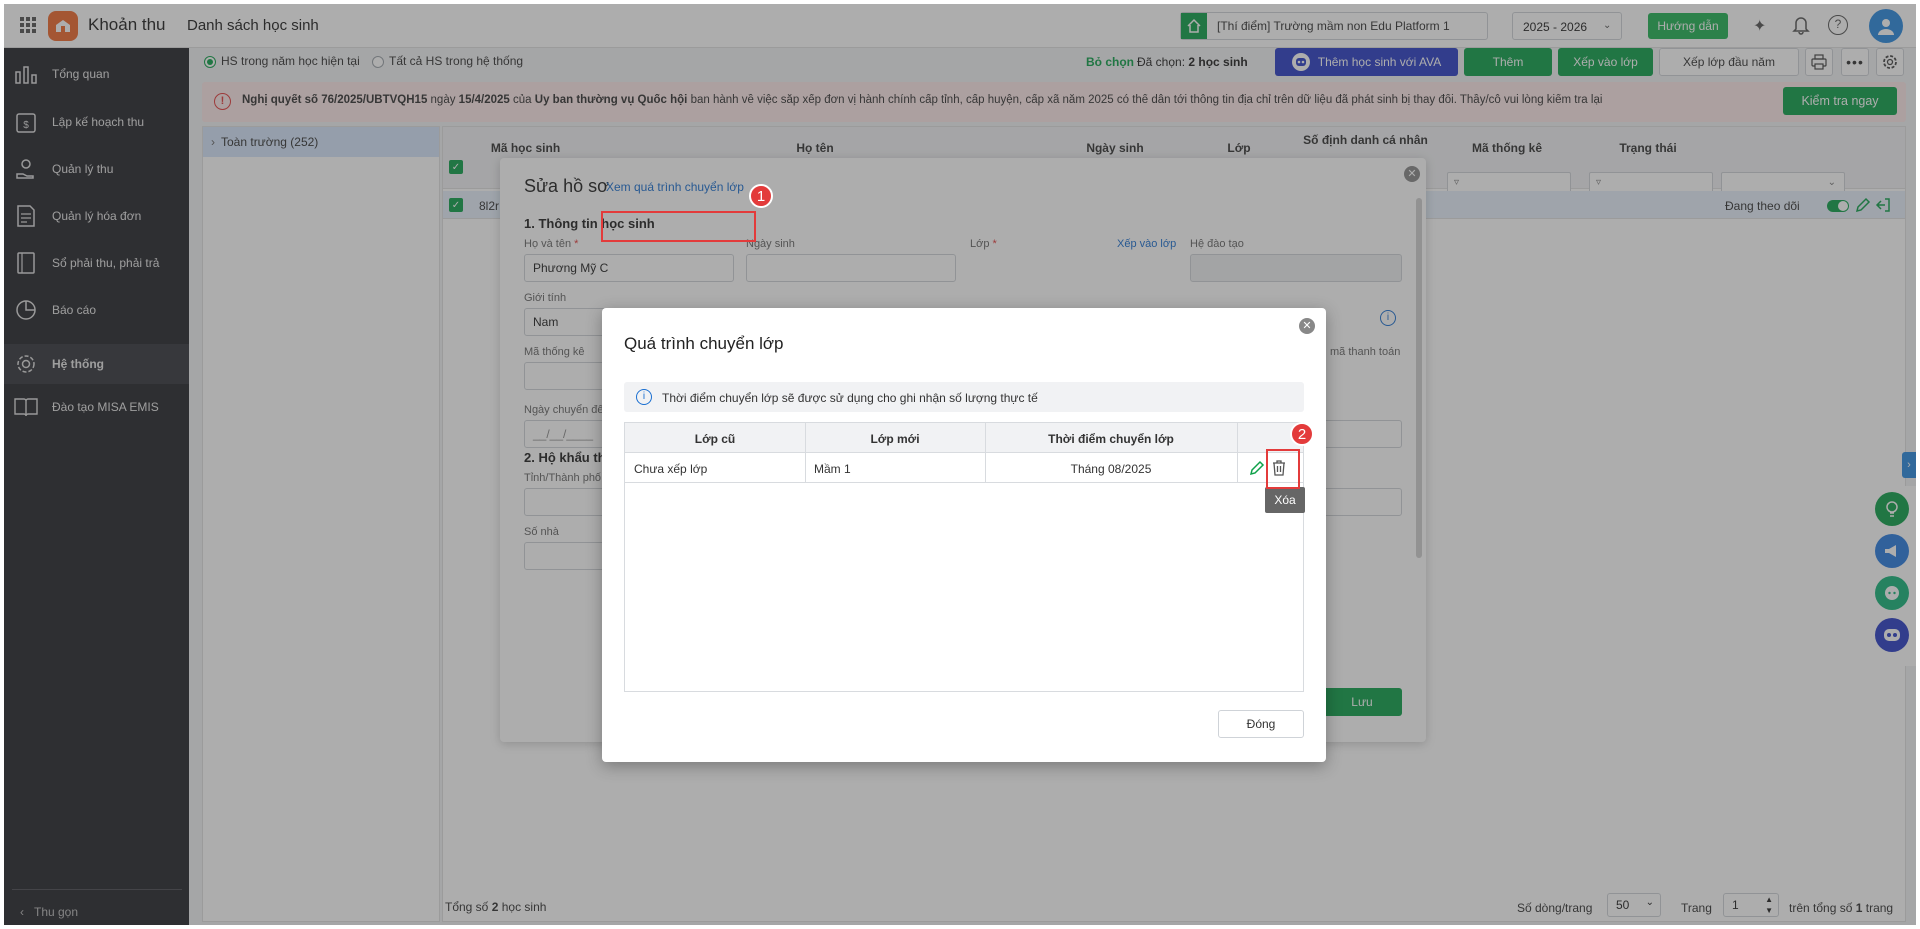 The width and height of the screenshot is (1920, 929). What do you see at coordinates (671, 469) in the screenshot?
I see `history-old-class: Chưa xếp lớp` at bounding box center [671, 469].